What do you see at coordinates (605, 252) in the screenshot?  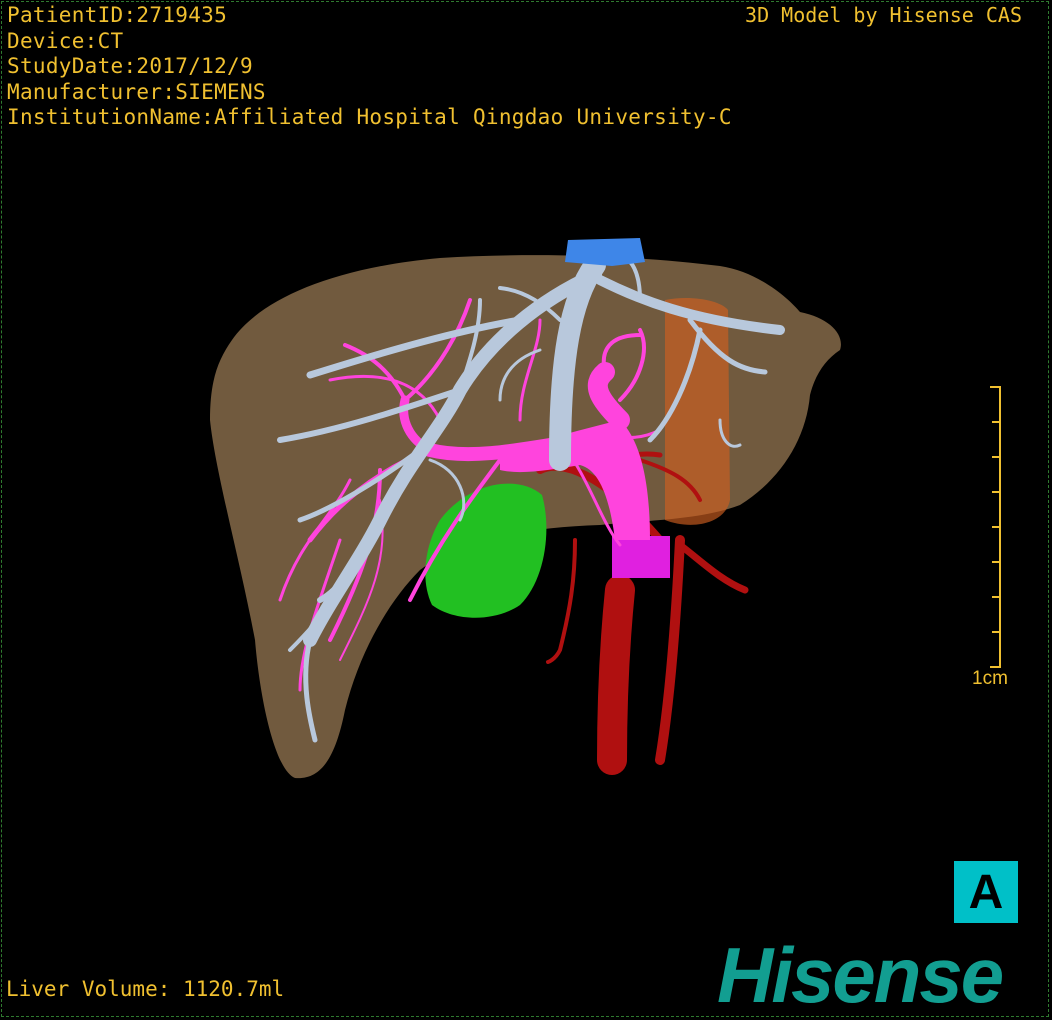 I see `hepatic-vein-confluence-cap` at bounding box center [605, 252].